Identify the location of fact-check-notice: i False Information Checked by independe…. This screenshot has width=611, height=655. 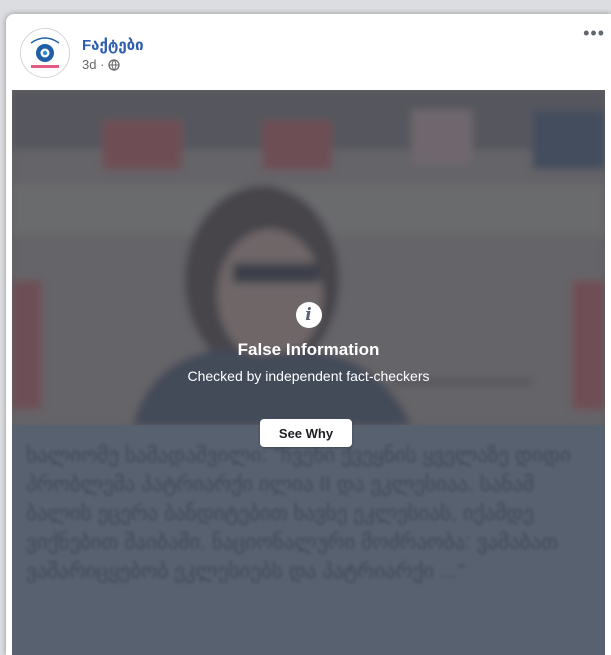
(308, 343).